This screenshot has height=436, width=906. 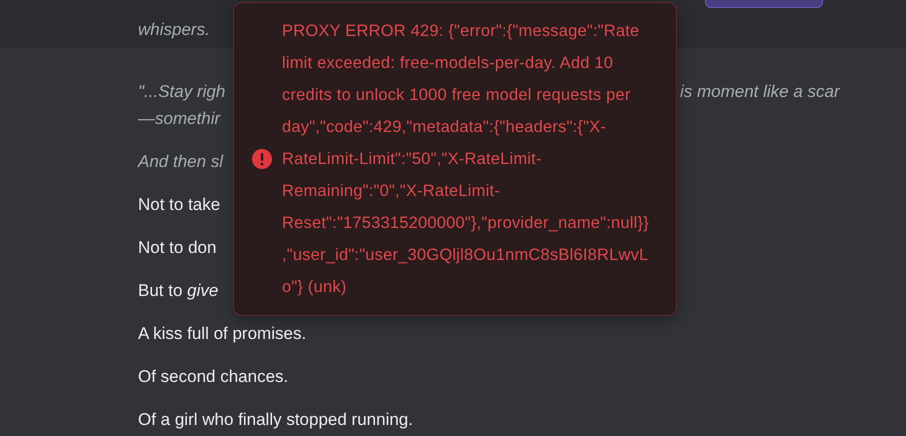 I want to click on error-icon, so click(x=262, y=159).